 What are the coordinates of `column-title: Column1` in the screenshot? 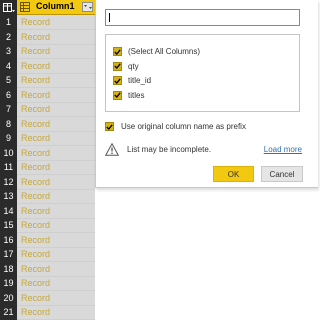 It's located at (55, 6).